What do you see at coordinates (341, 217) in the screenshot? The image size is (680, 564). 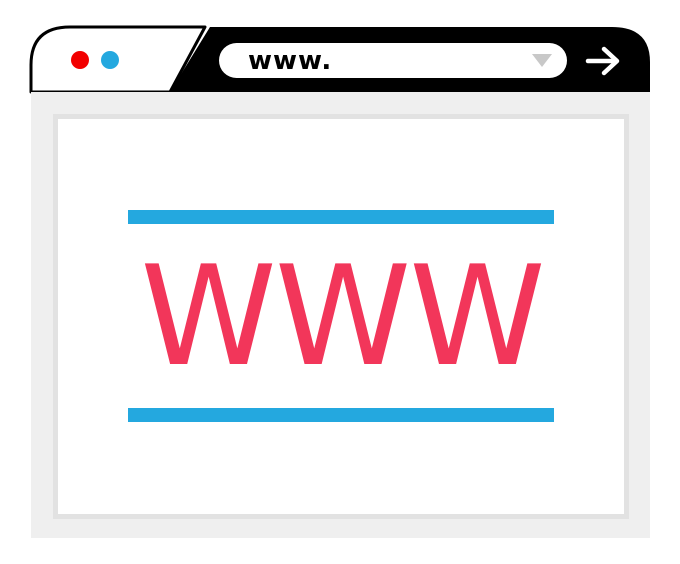 I see `top-rule` at bounding box center [341, 217].